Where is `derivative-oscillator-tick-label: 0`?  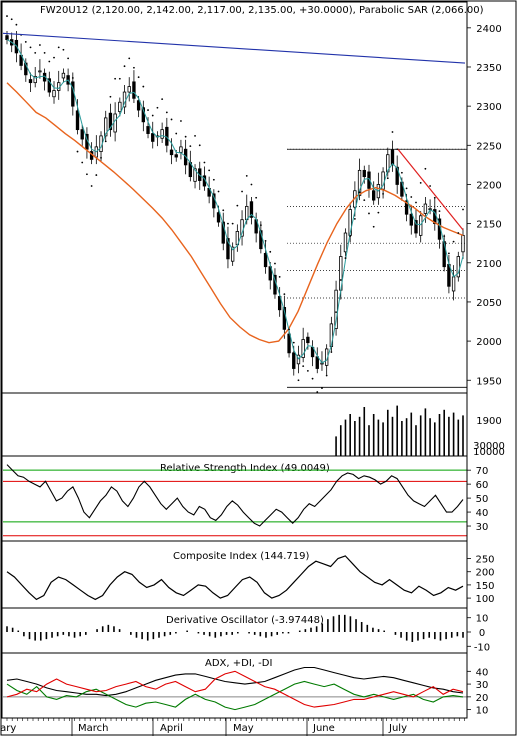 derivative-oscillator-tick-label: 0 is located at coordinates (482, 633).